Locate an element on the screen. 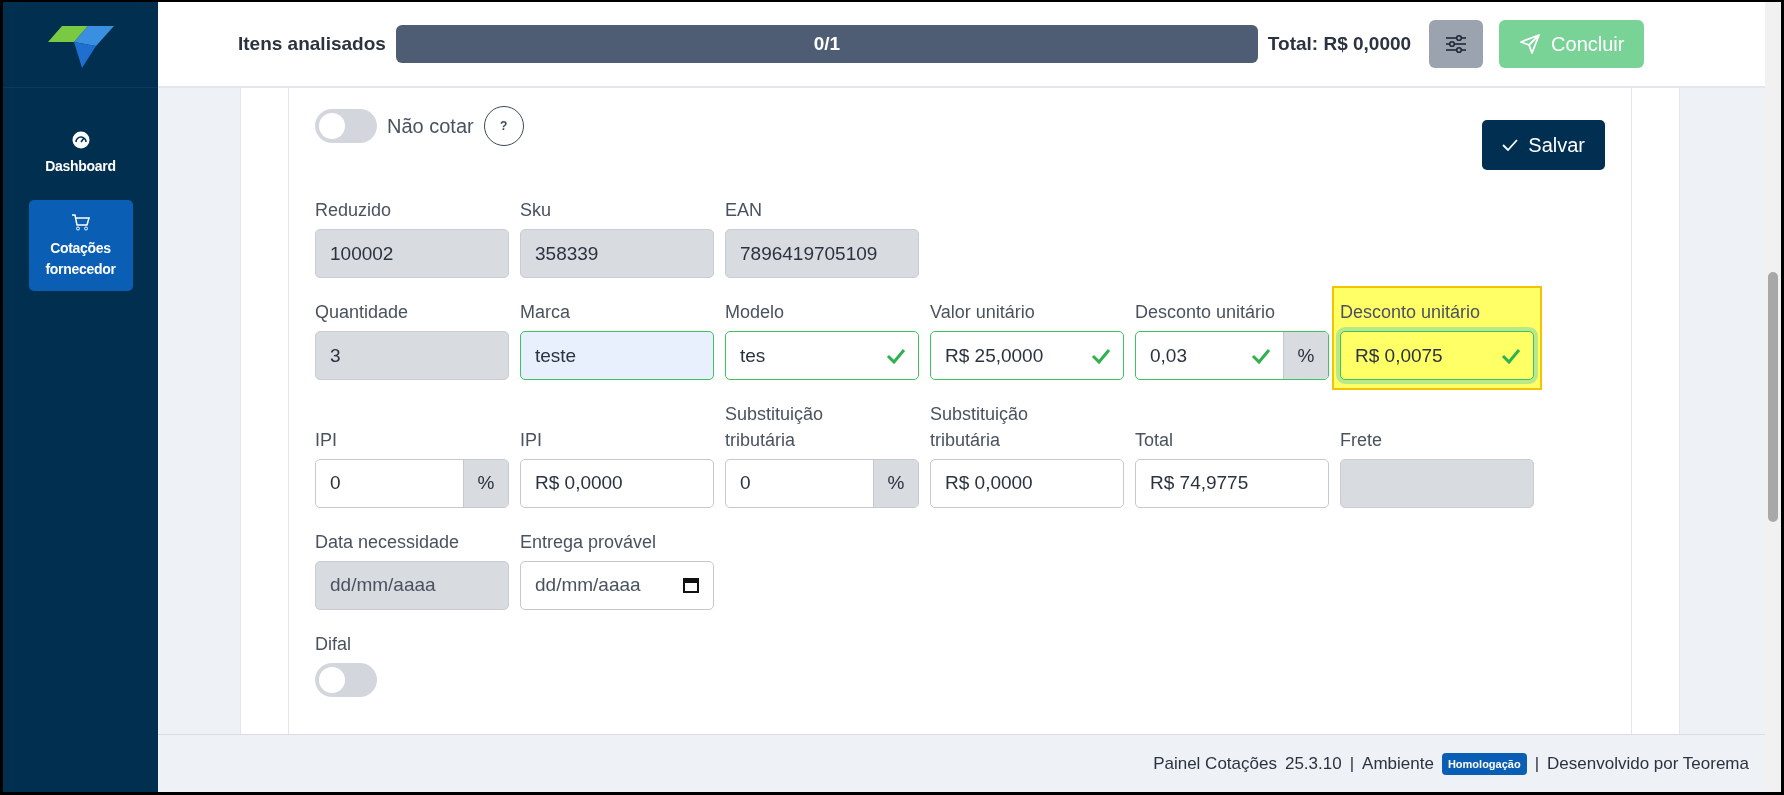 Image resolution: width=1784 pixels, height=795 pixels. input-field: 7896419705109 is located at coordinates (822, 254).